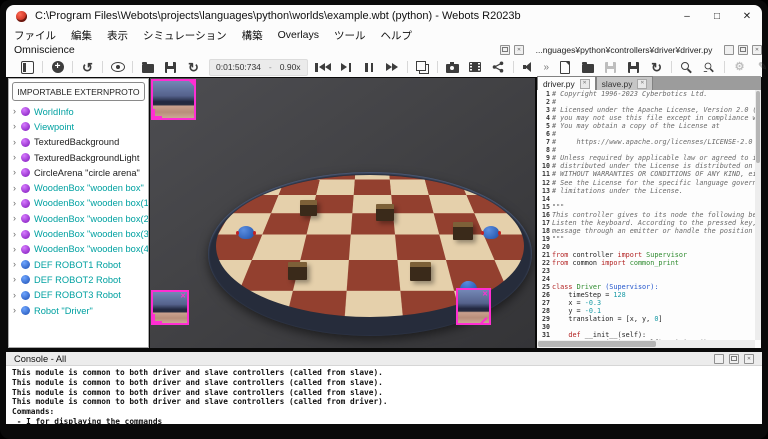 The height and width of the screenshot is (439, 768). Describe the element at coordinates (624, 83) in the screenshot. I see `editor-tab: slave.py ✕` at that location.